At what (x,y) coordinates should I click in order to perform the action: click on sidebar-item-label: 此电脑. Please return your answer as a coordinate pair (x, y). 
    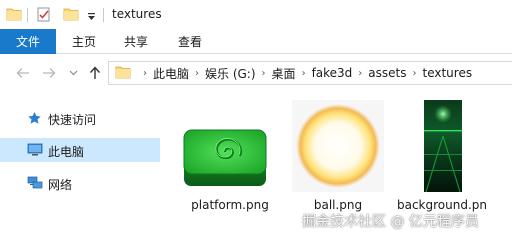
    Looking at the image, I should click on (66, 152).